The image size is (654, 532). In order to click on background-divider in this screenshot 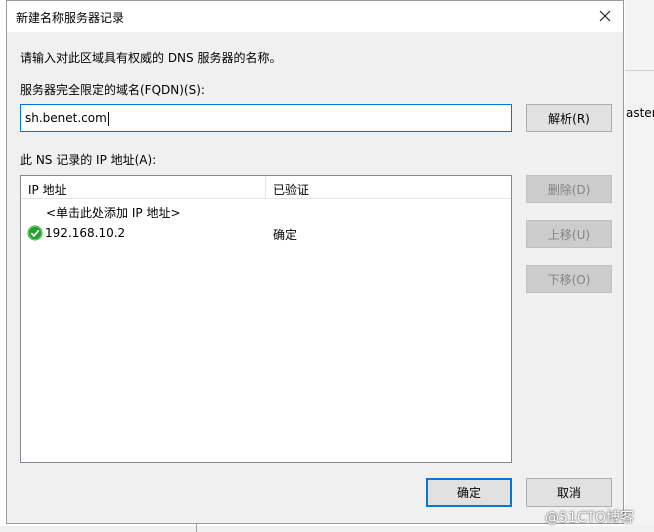, I will do `click(639, 70)`.